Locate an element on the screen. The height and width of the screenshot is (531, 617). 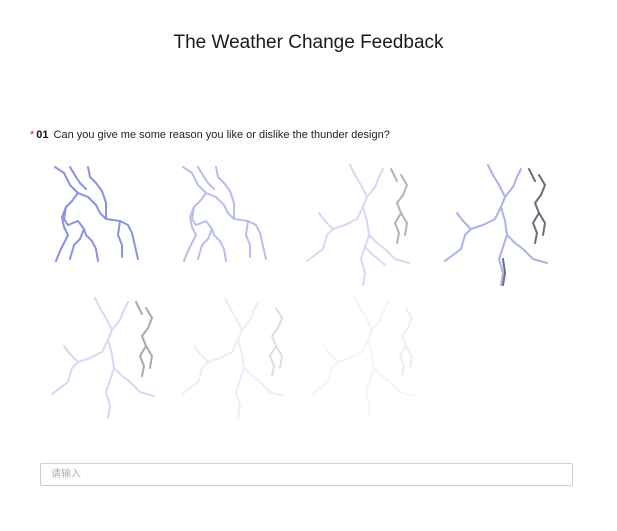
answer-input-container is located at coordinates (306, 474).